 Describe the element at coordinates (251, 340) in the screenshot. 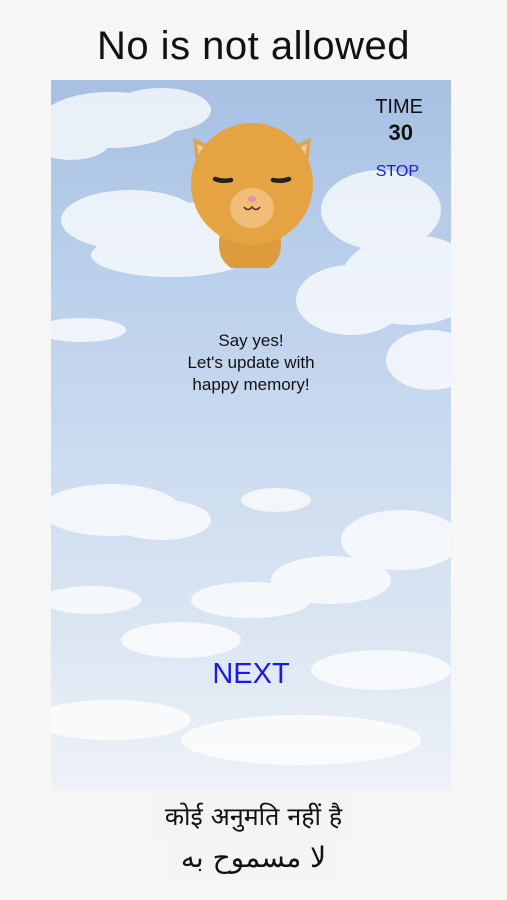

I see `prompt-line: Say yes!` at that location.